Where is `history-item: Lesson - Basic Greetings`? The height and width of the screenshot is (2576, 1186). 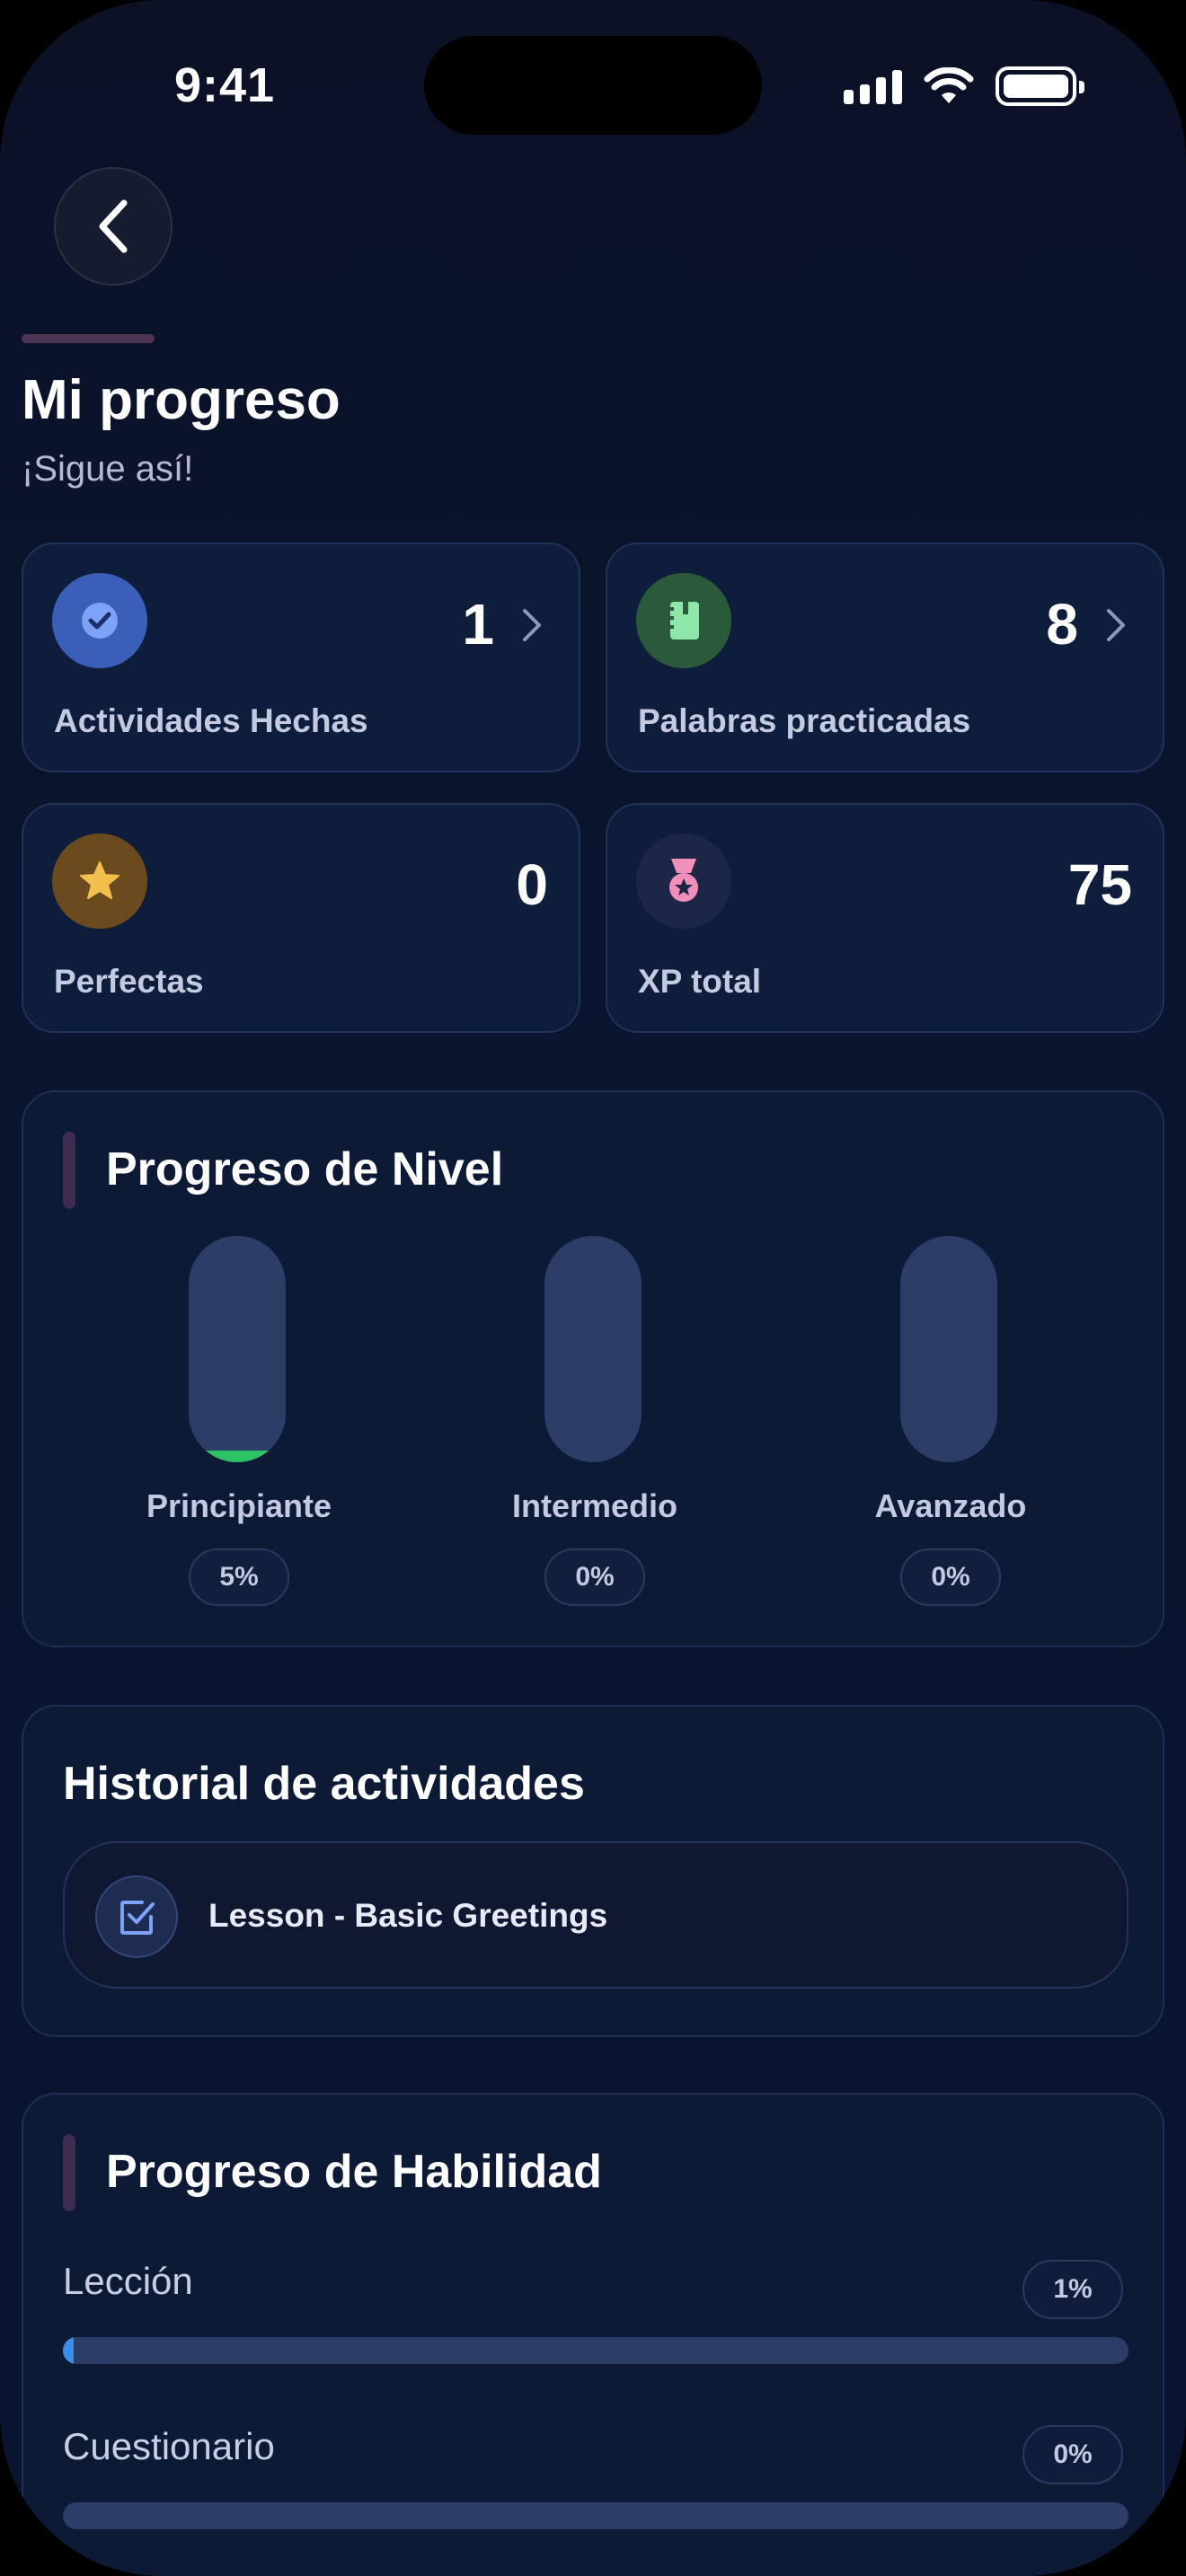
history-item: Lesson - Basic Greetings is located at coordinates (595, 1915).